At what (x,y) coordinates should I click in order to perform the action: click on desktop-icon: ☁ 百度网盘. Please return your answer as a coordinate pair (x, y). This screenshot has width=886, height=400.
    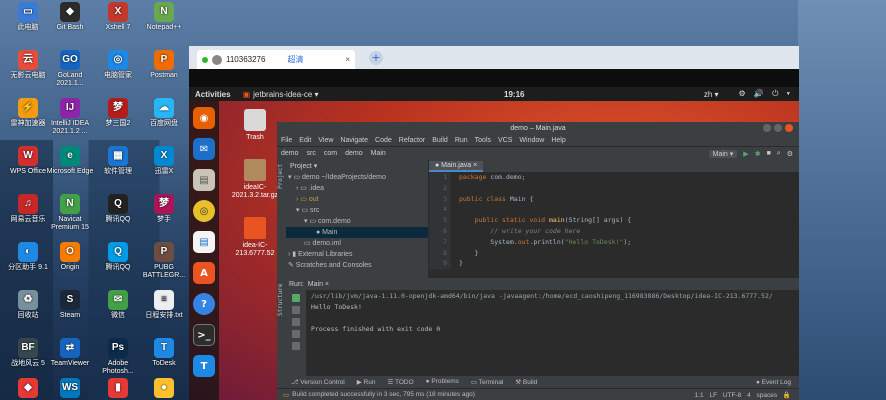
    Looking at the image, I should click on (164, 113).